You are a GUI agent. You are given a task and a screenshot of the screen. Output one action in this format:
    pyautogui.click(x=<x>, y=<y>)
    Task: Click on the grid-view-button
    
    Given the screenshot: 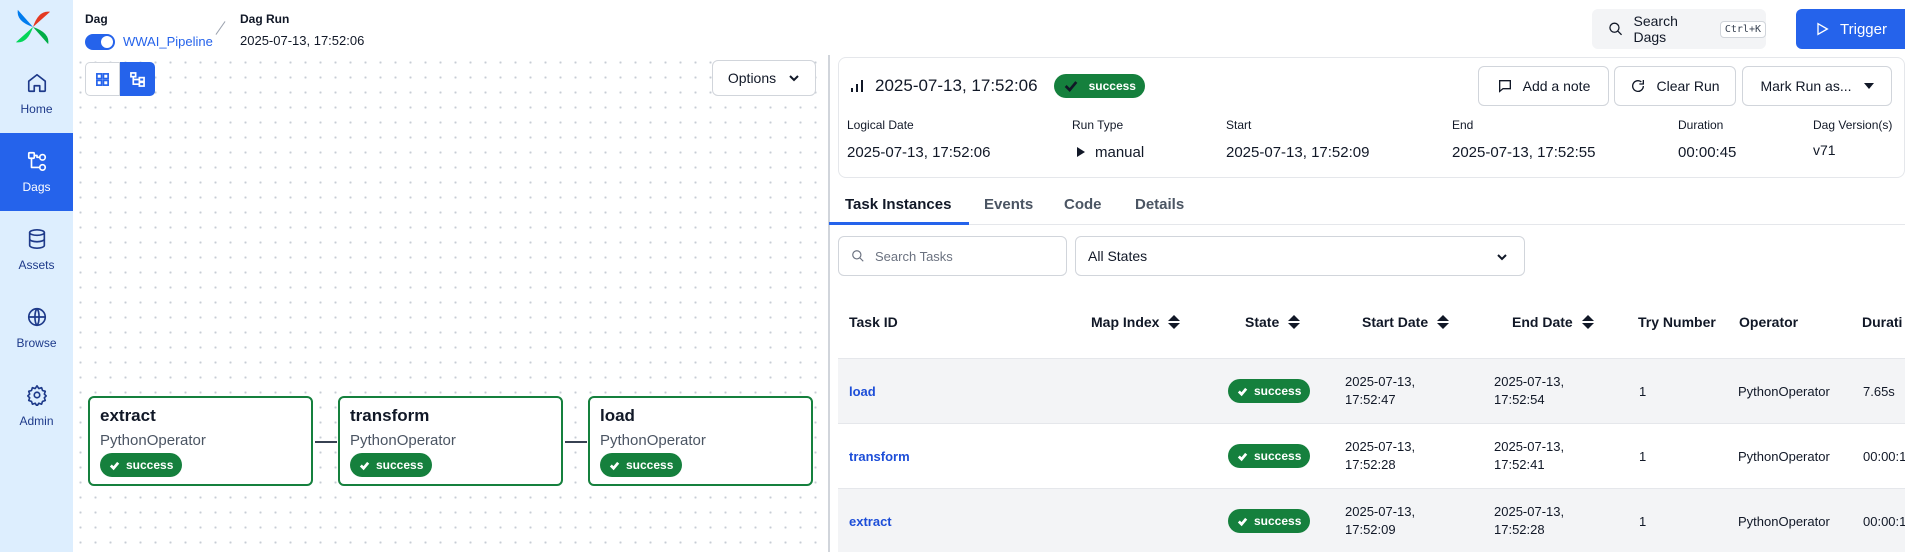 What is the action you would take?
    pyautogui.click(x=102, y=79)
    